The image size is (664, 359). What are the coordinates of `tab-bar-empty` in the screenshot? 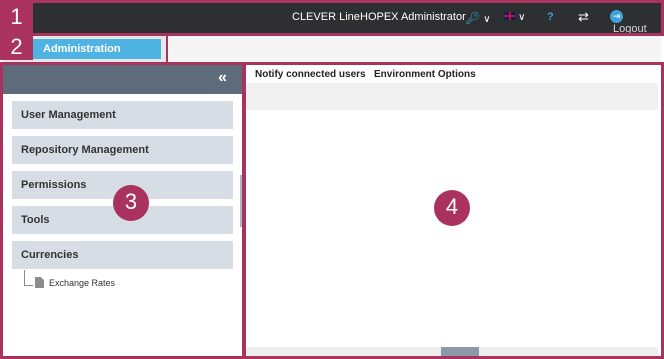 It's located at (413, 49).